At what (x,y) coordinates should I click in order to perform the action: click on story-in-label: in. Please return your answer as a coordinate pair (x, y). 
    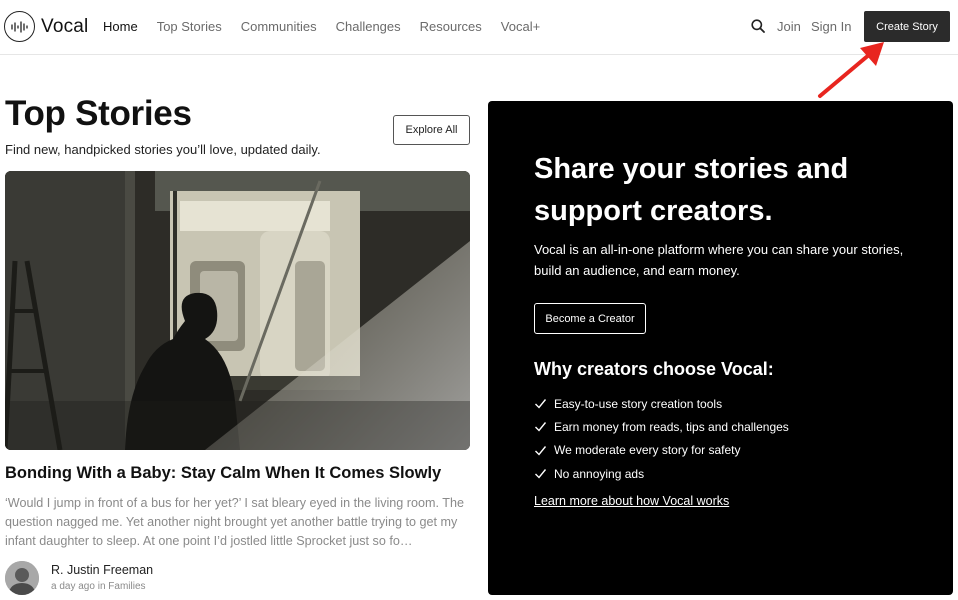
    Looking at the image, I should click on (101, 586).